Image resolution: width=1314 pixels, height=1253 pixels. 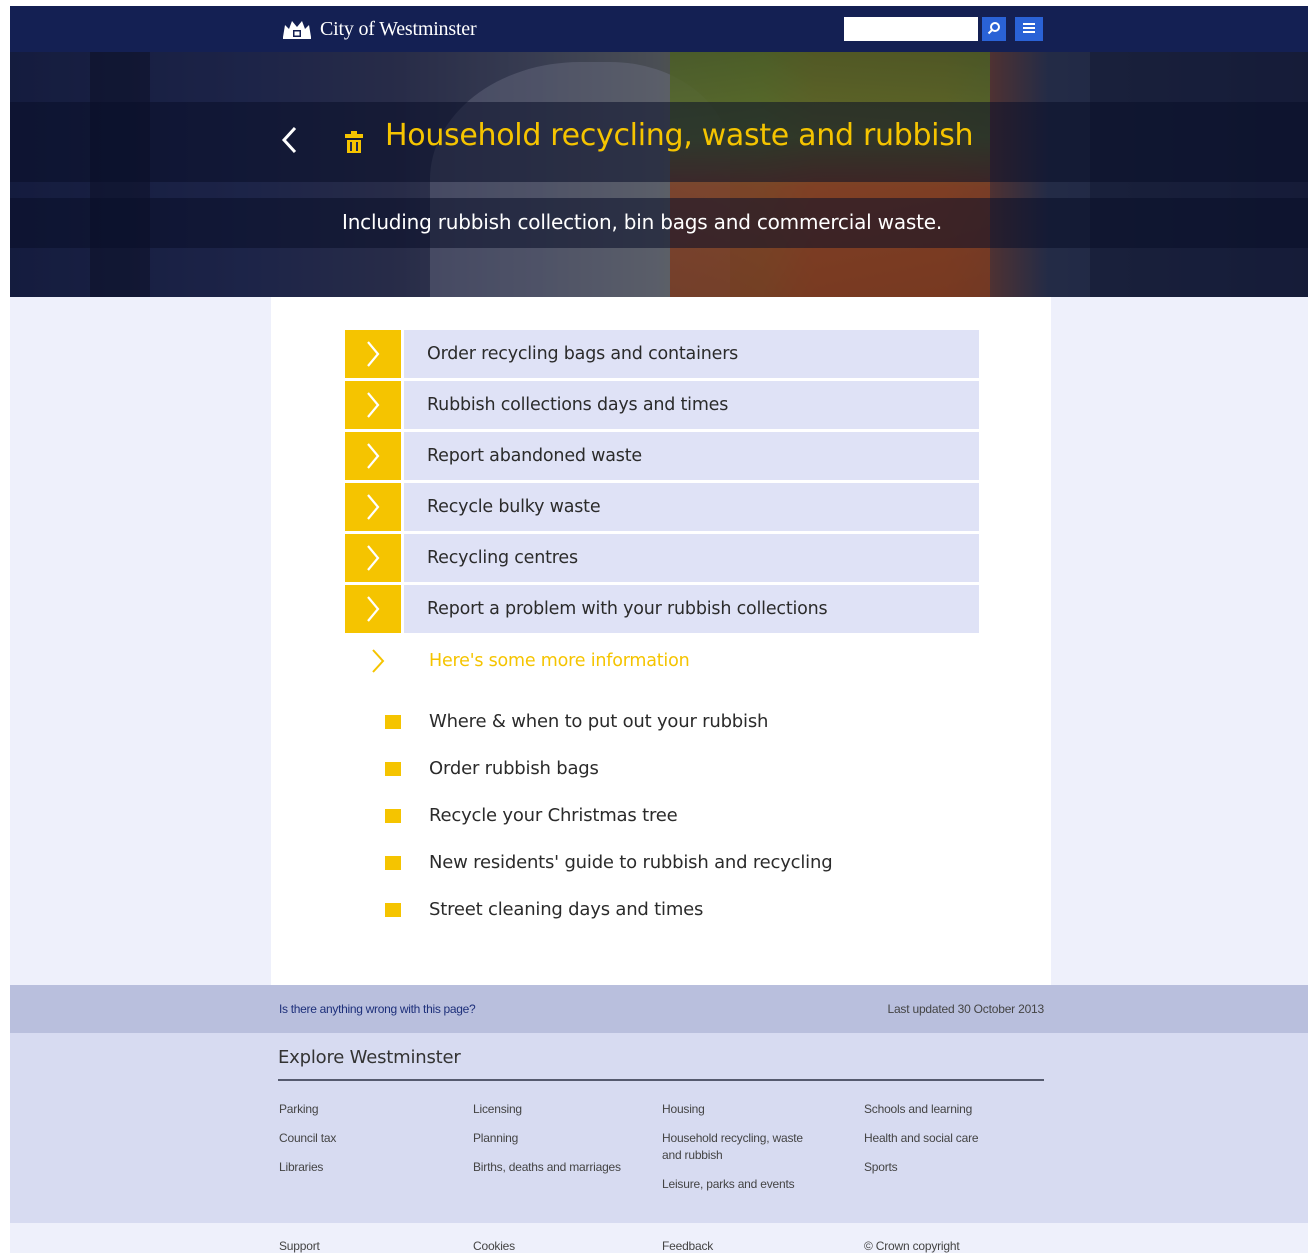 I want to click on footer-link-cookies: Cookies, so click(x=494, y=1246).